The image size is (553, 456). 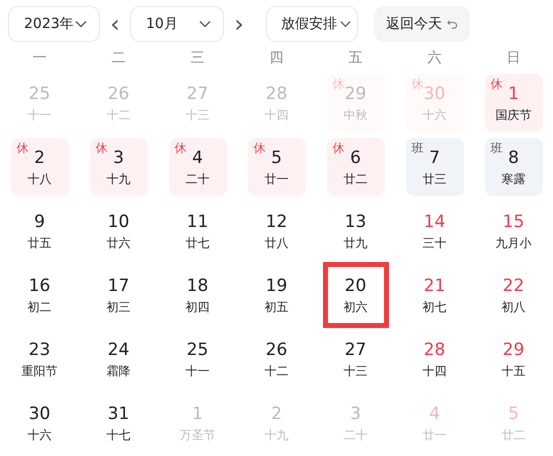 I want to click on day-cell: 27 十三, so click(x=355, y=359).